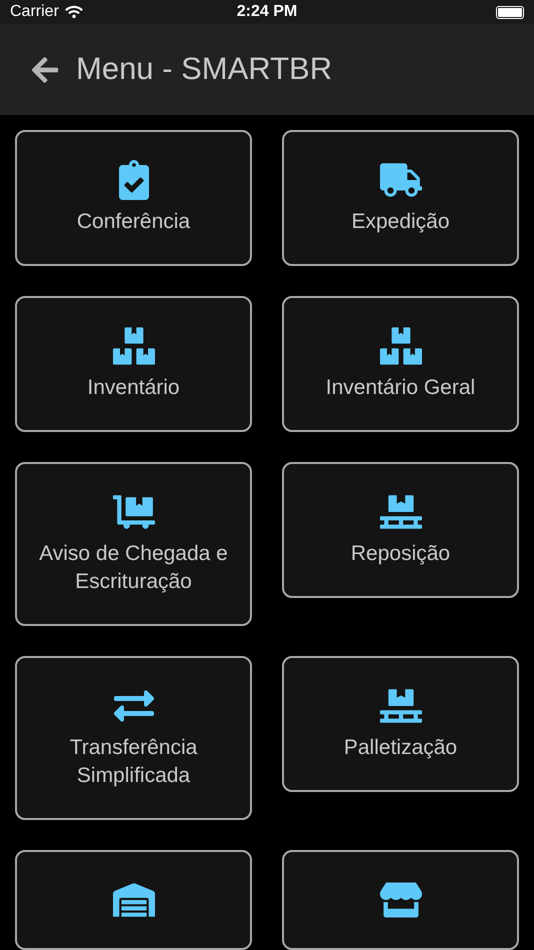 The width and height of the screenshot is (534, 950). I want to click on wifi-icon, so click(73, 12).